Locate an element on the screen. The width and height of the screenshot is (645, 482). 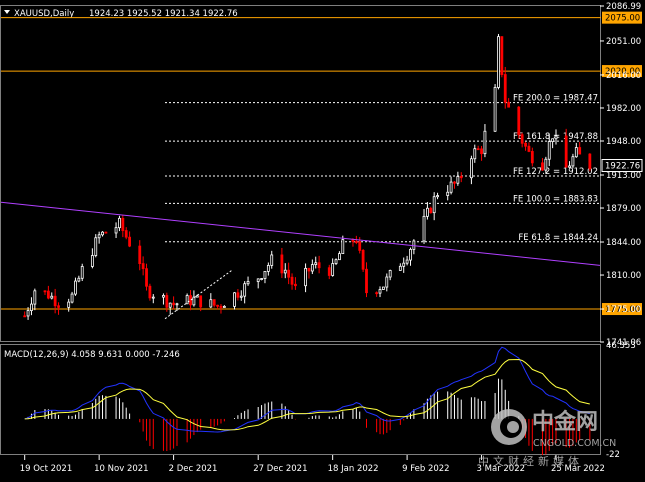
y-tick-label: 1810.00 is located at coordinates (623, 276).